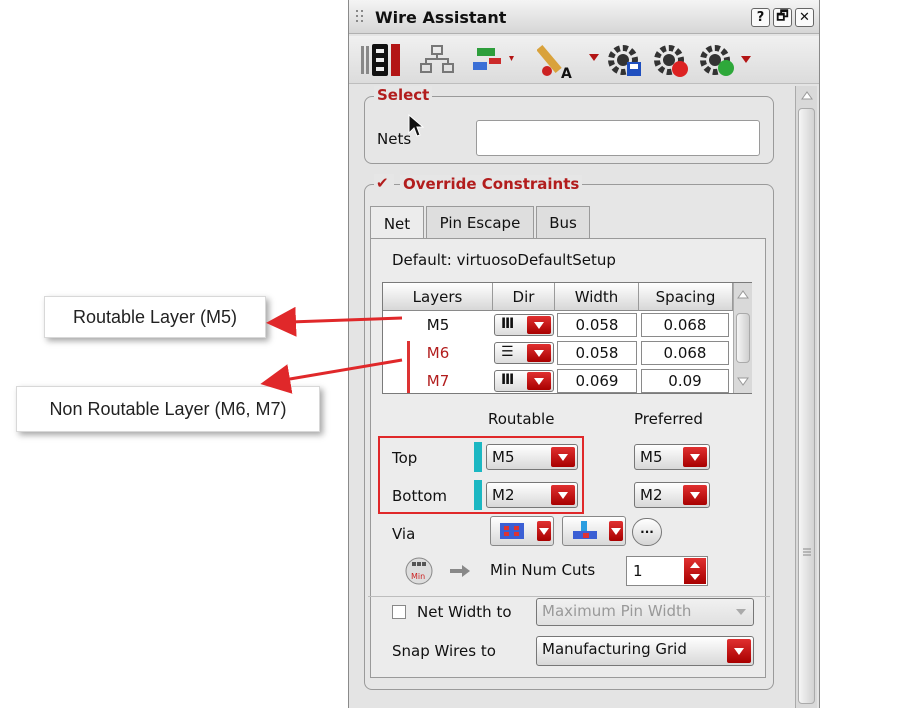  I want to click on tab-pin-escape: Pin Escape, so click(480, 222).